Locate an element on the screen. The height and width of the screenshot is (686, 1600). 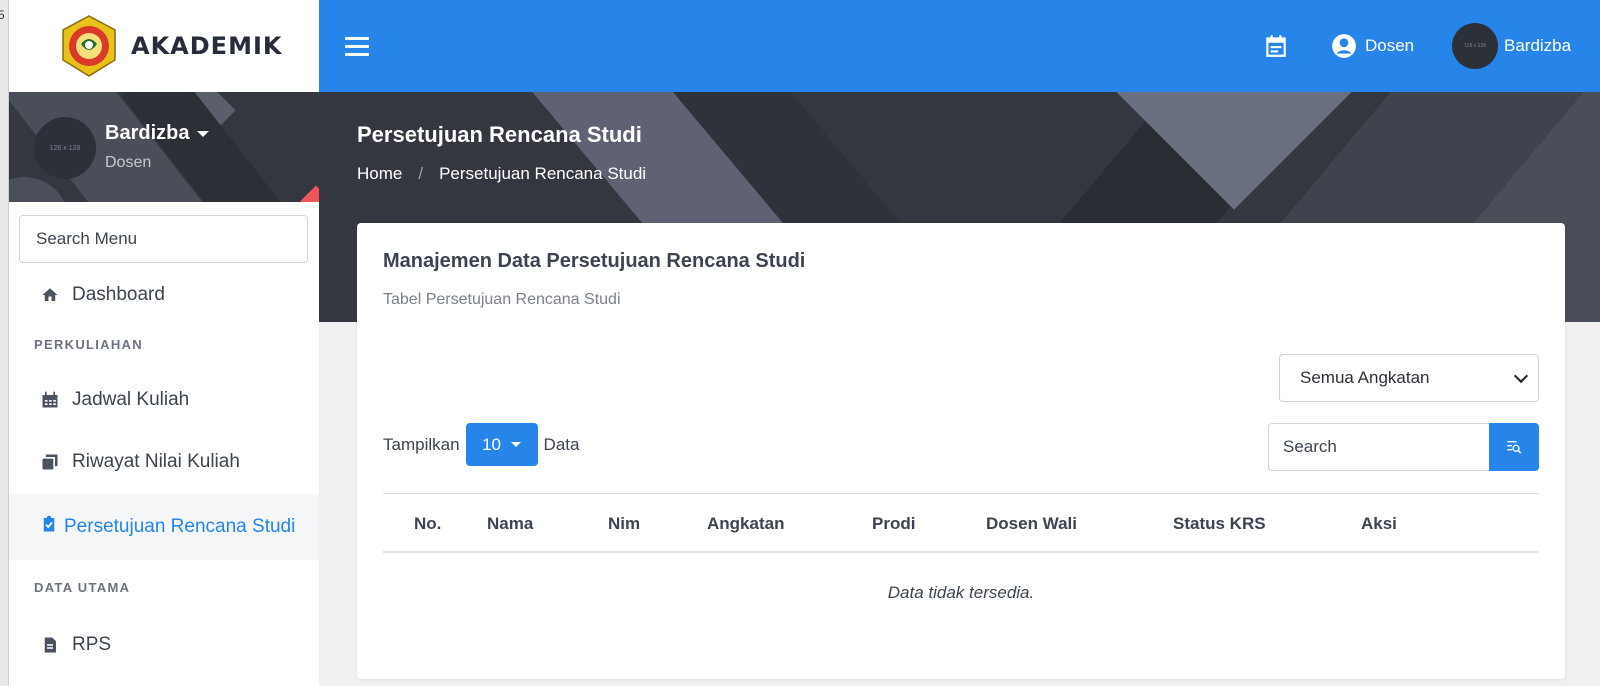
search-input is located at coordinates (1378, 447).